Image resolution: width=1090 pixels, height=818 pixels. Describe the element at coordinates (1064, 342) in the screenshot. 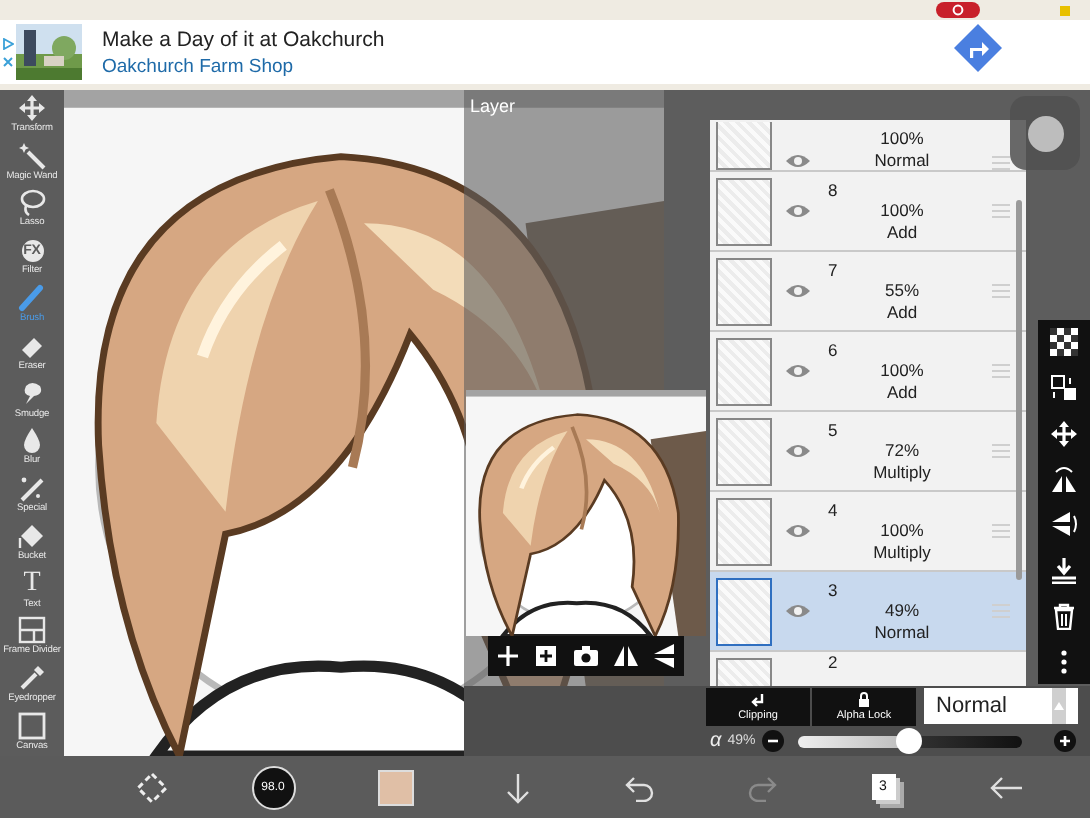

I see `checkerboard-icon` at that location.